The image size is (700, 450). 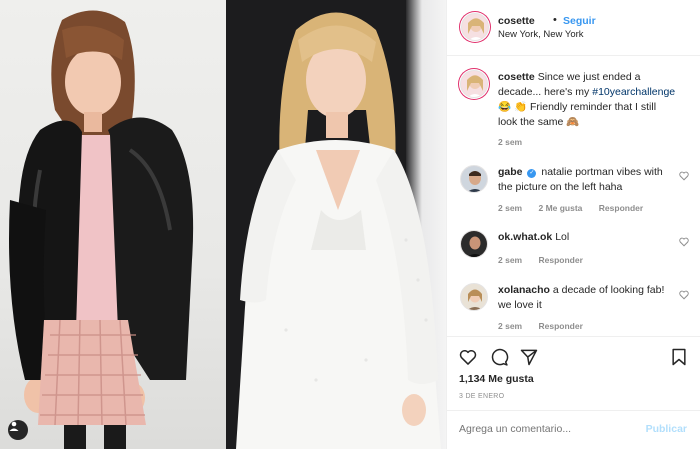 What do you see at coordinates (529, 357) in the screenshot?
I see `share-icon` at bounding box center [529, 357].